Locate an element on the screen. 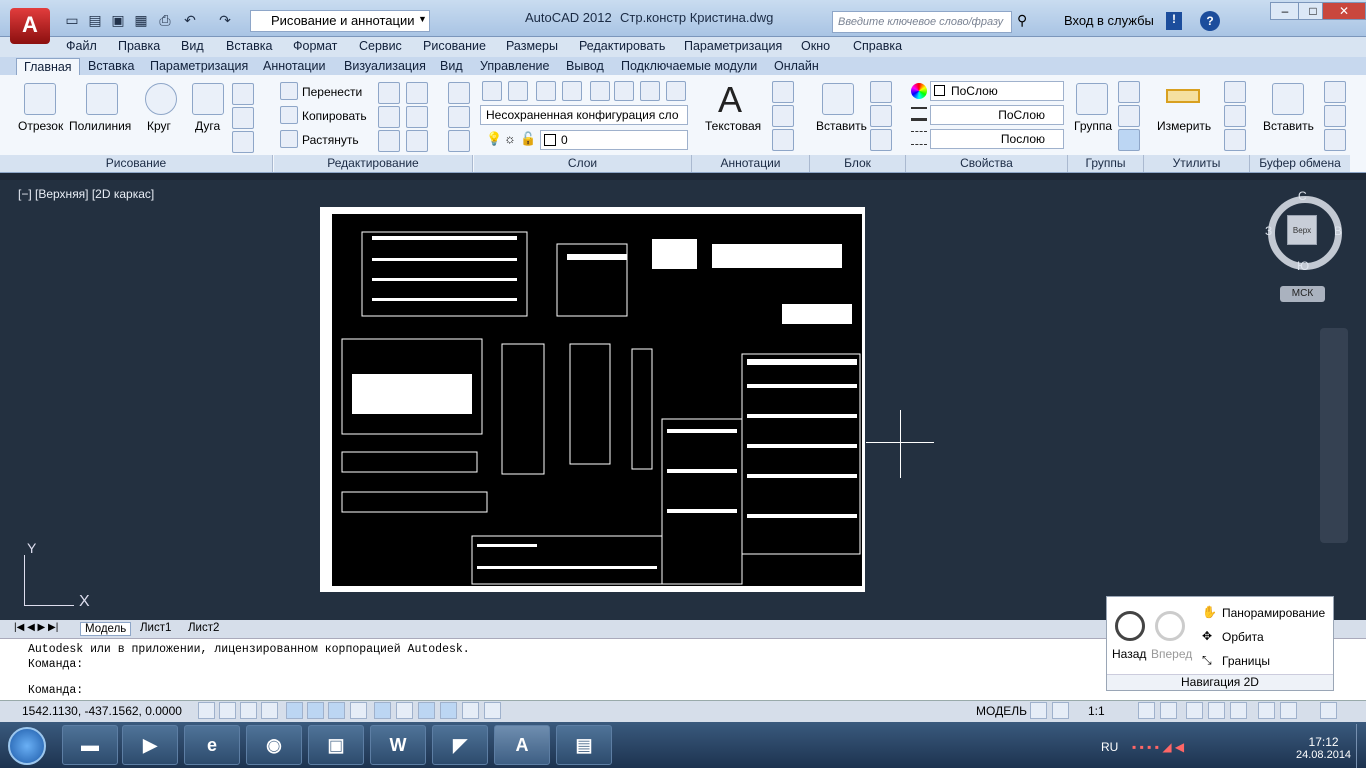  utilities-panel-title: Утилиты is located at coordinates (1197, 163).